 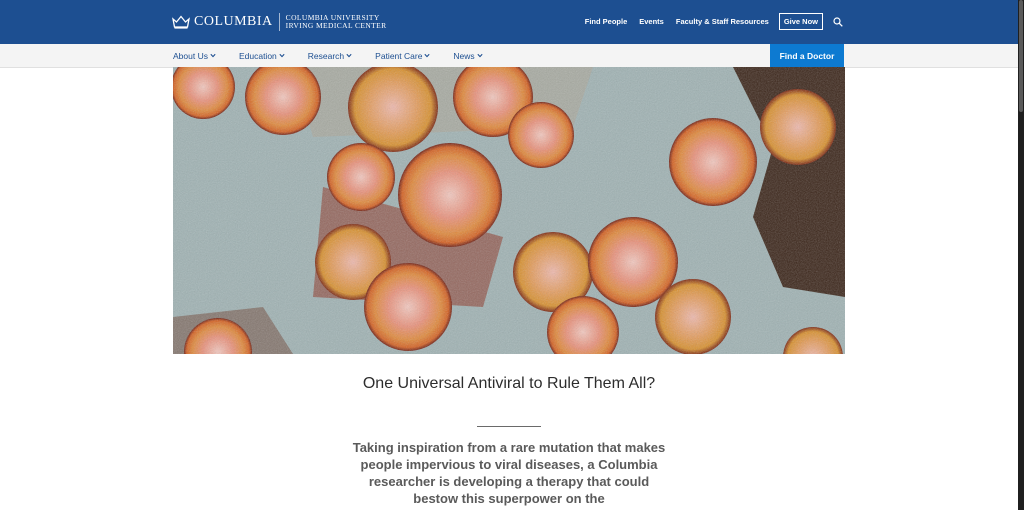 I want to click on nav-research-label: Research, so click(x=326, y=55).